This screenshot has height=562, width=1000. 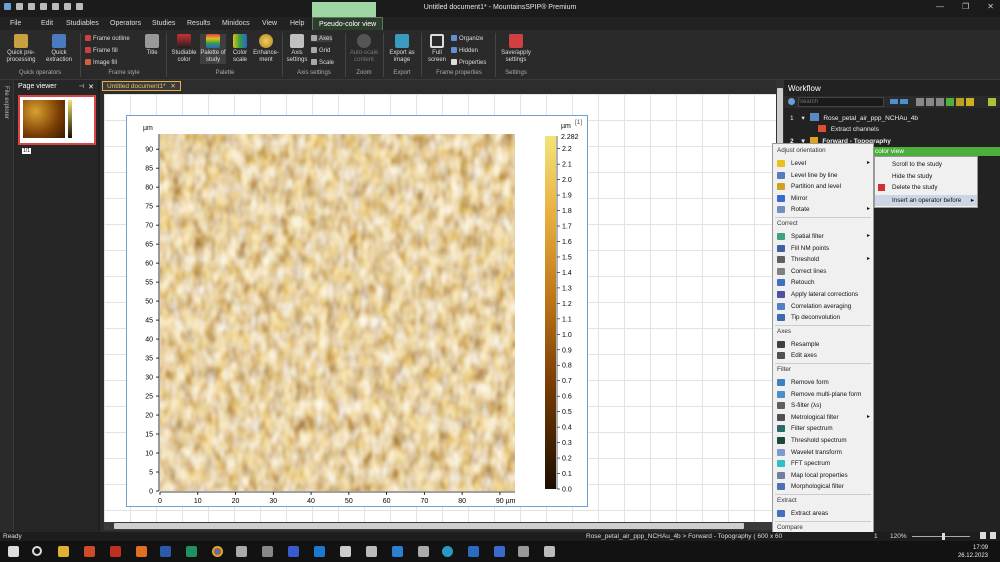 What do you see at coordinates (322, 38) in the screenshot?
I see `axes-button: Axes` at bounding box center [322, 38].